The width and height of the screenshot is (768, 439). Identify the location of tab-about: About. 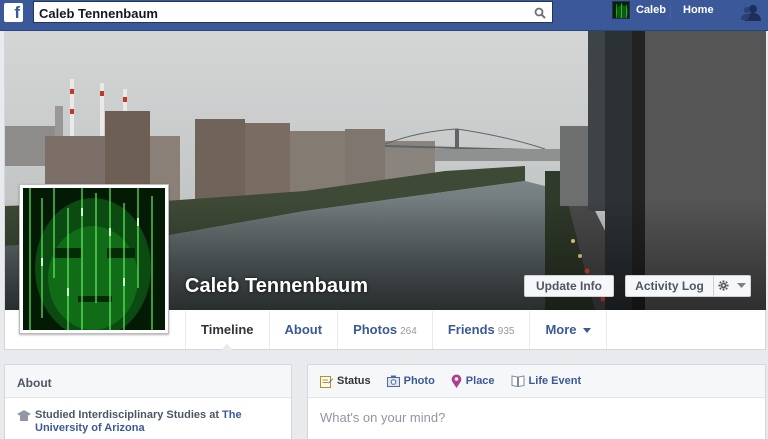
(303, 330).